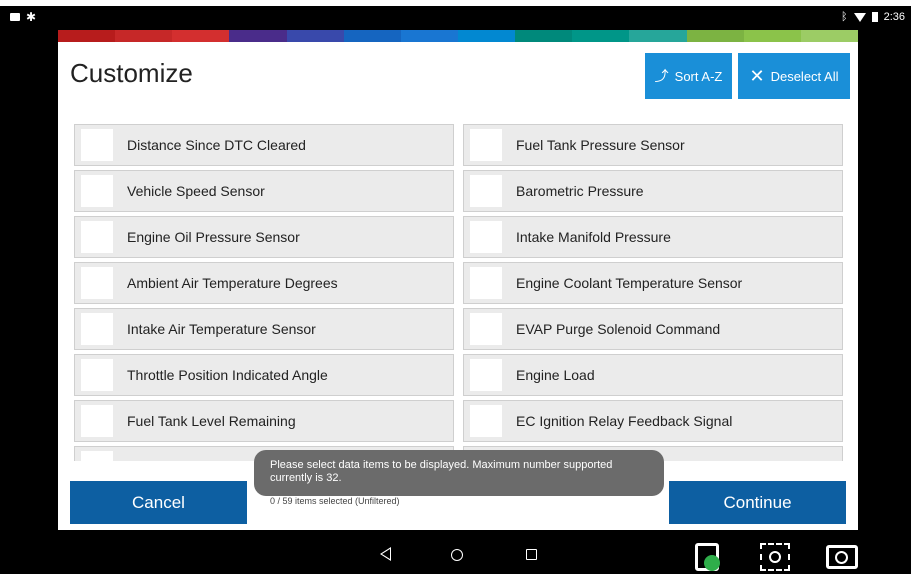 The height and width of the screenshot is (574, 911). I want to click on list-item-label: Engine Coolant Temperature Sensor, so click(629, 283).